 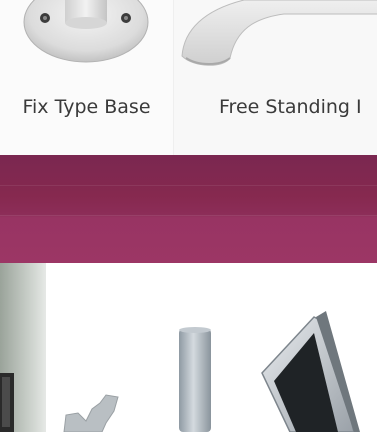 What do you see at coordinates (86, 107) in the screenshot?
I see `product-label: Fix Type Base` at bounding box center [86, 107].